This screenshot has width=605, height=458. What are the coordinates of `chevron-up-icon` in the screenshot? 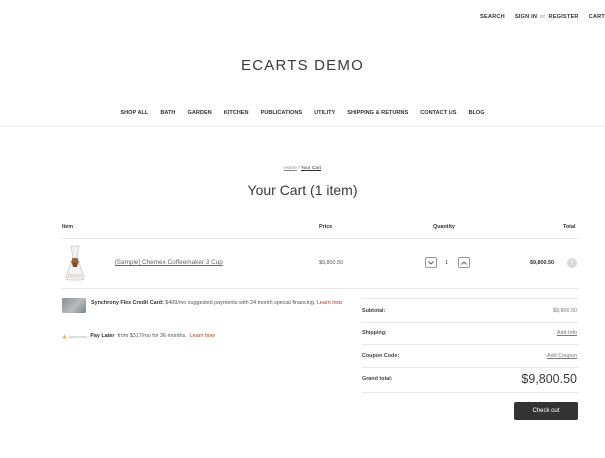 It's located at (464, 262).